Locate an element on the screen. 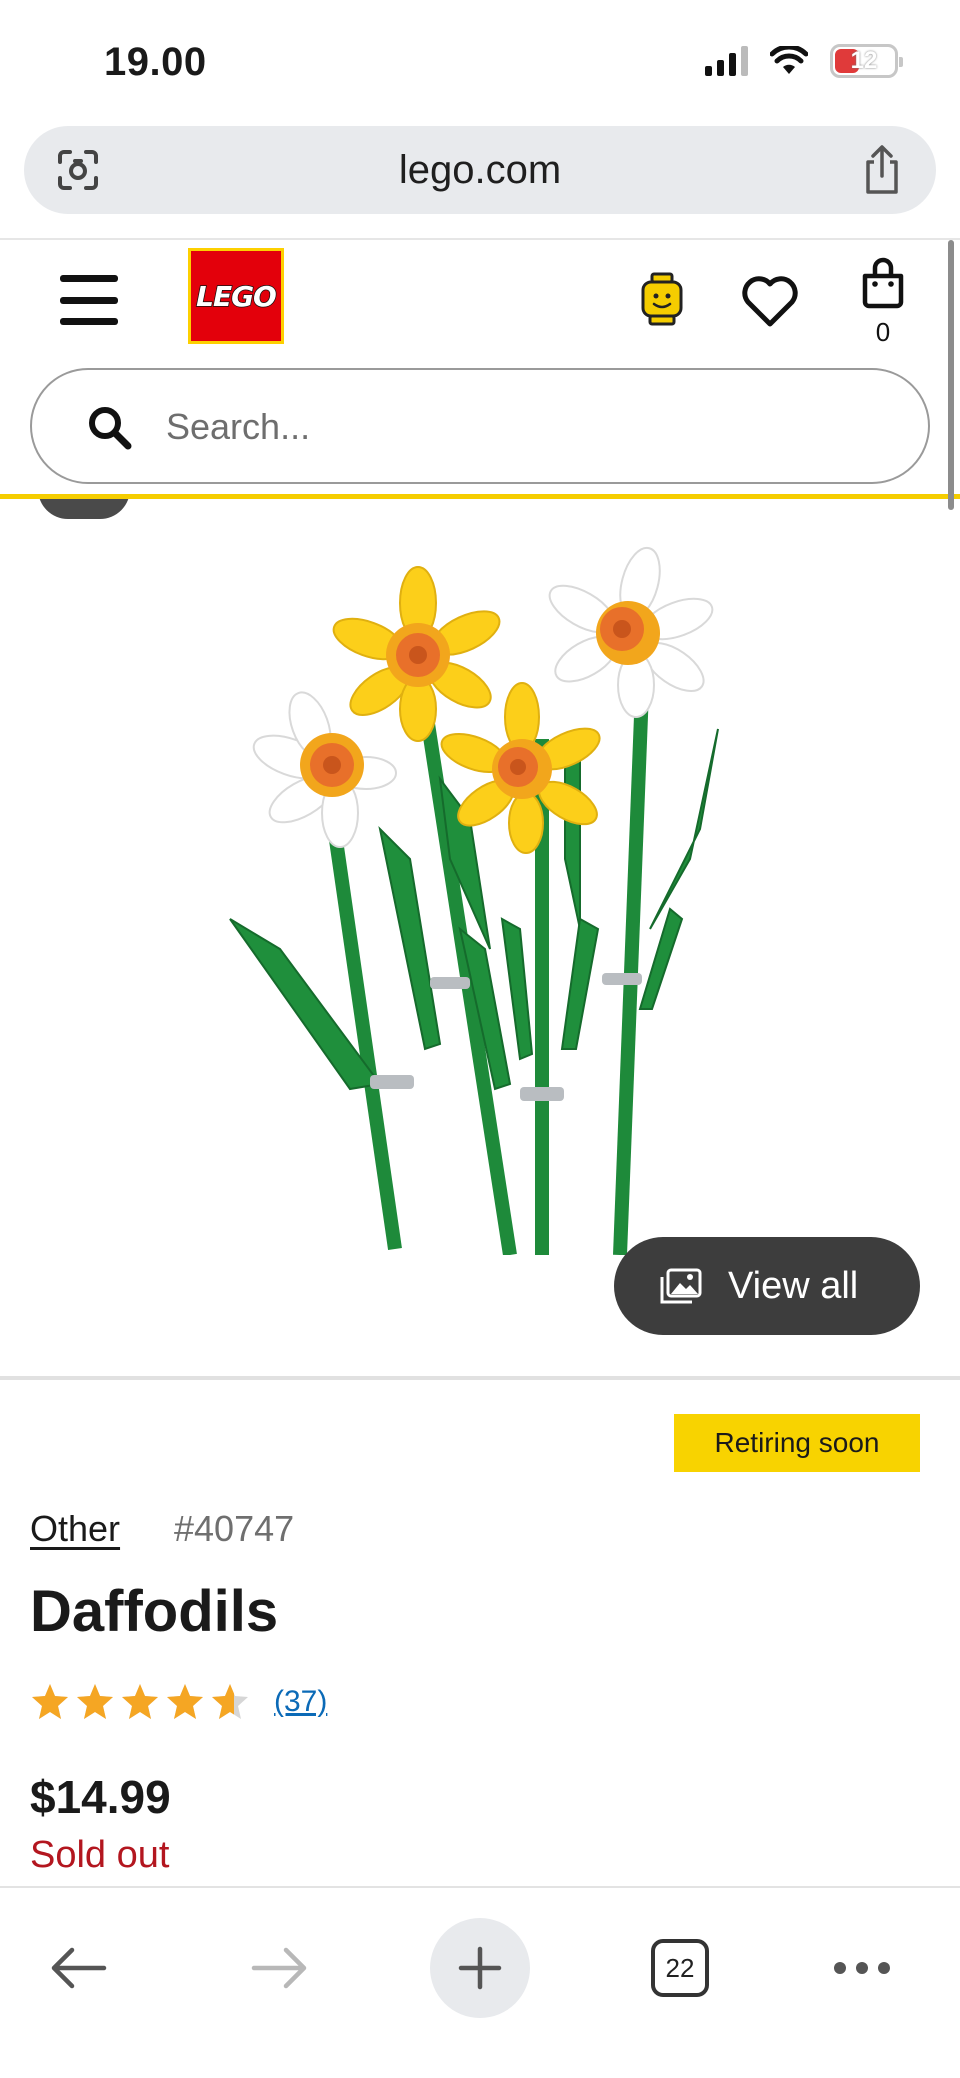 This screenshot has height=2078, width=960. rating: (37) is located at coordinates (178, 1702).